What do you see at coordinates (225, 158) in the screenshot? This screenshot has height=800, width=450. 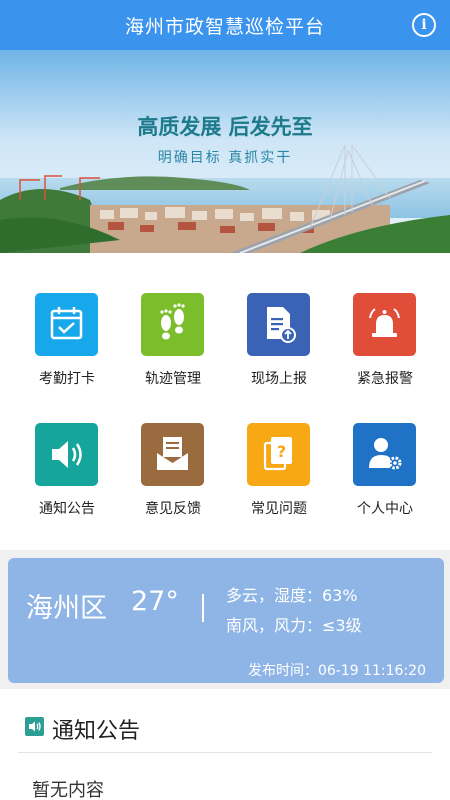 I see `banner-subslogan: 明确目标 真抓实干` at bounding box center [225, 158].